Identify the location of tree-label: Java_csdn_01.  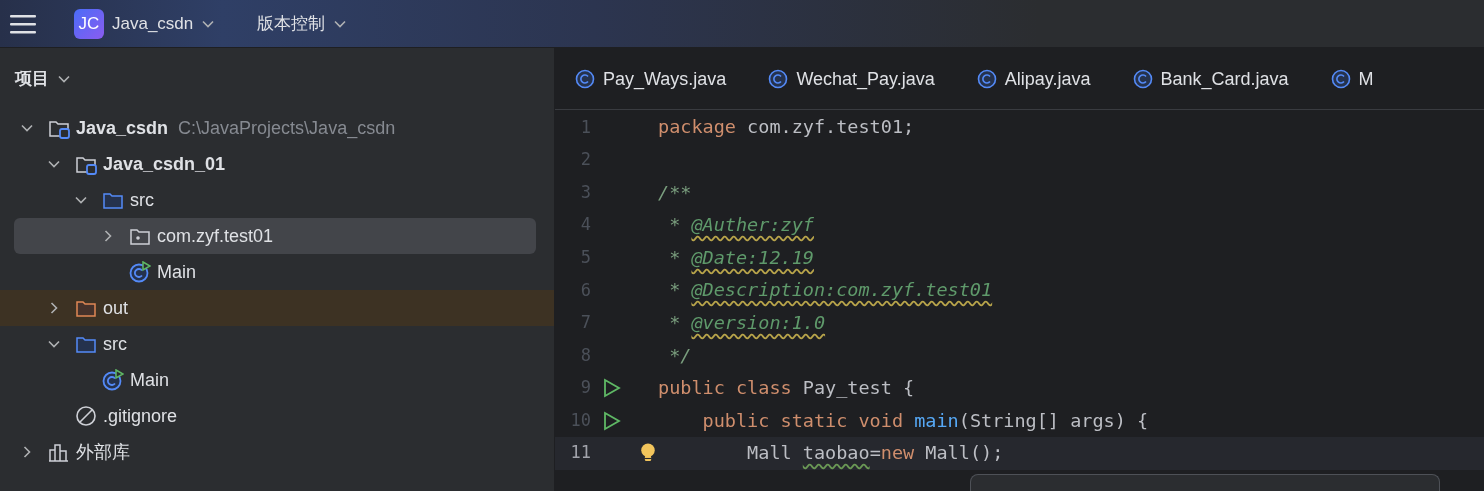
(164, 164).